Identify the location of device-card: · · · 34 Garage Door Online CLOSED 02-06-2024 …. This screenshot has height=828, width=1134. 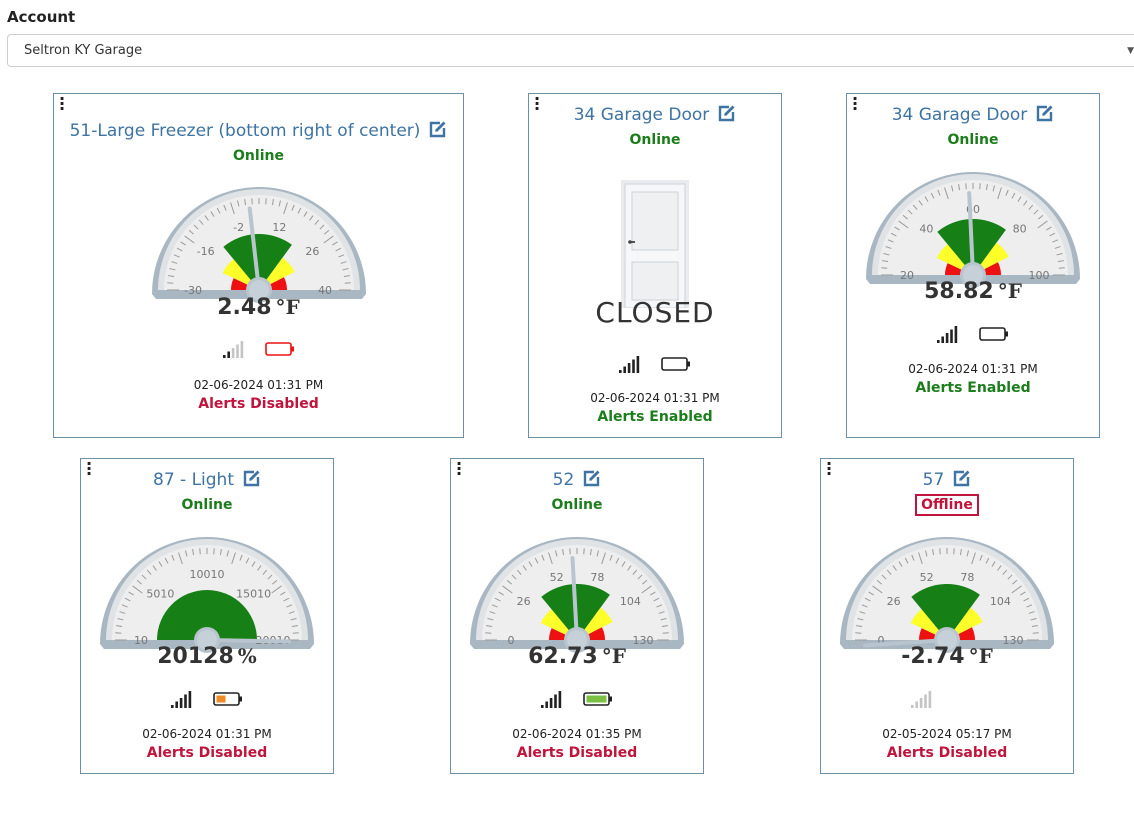
(655, 264).